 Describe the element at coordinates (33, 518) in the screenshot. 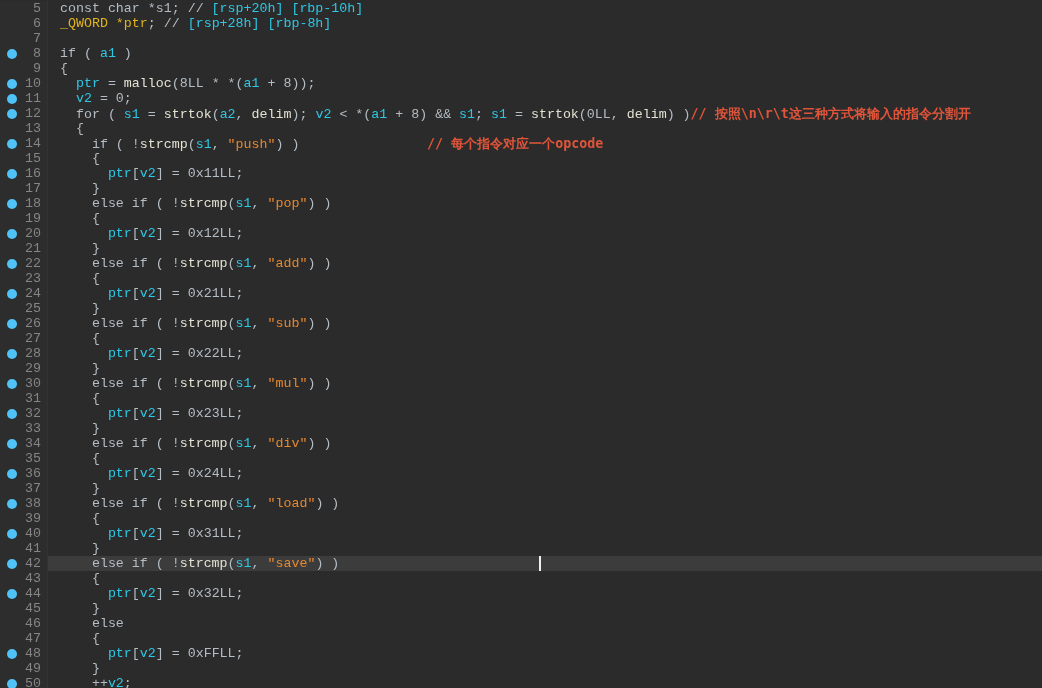

I see `line-number: 39` at that location.